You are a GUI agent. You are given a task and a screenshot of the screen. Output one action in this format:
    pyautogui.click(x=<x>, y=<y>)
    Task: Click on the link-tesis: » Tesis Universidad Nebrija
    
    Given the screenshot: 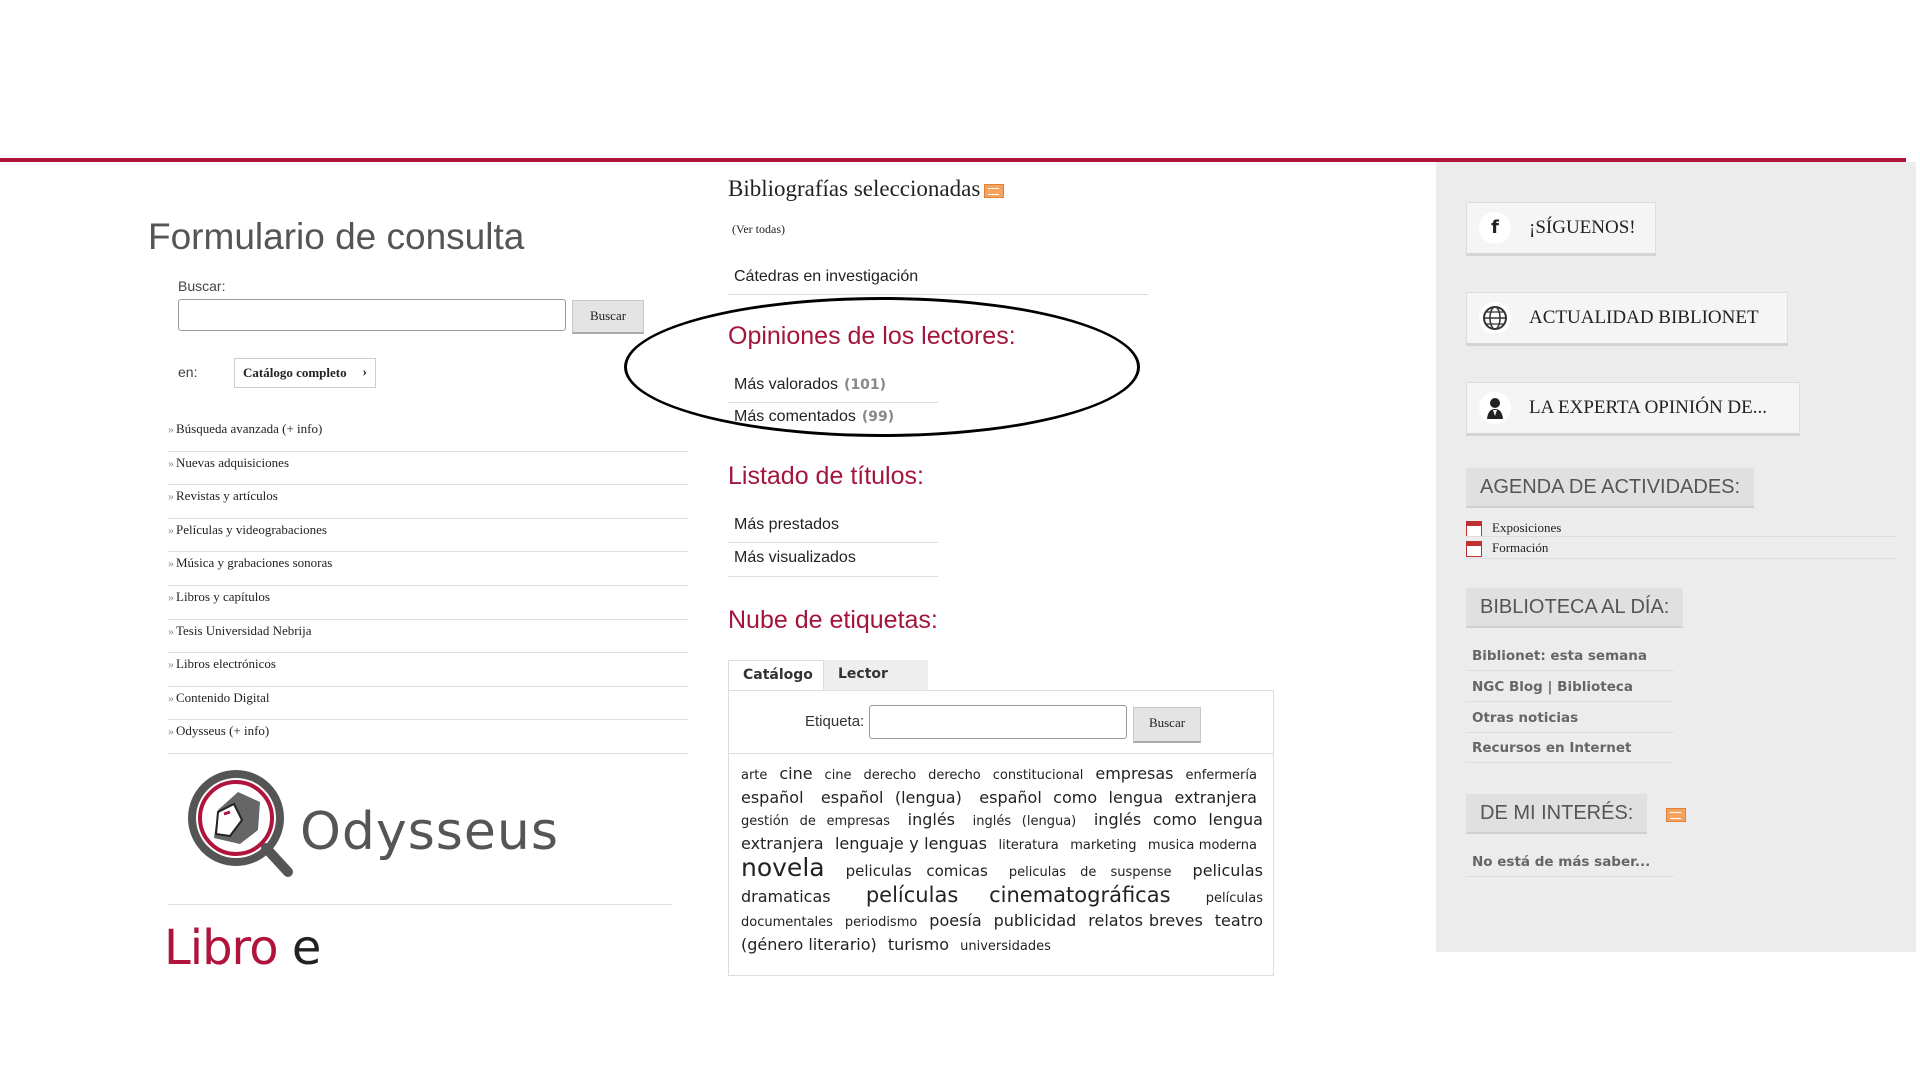 What is the action you would take?
    pyautogui.click(x=428, y=637)
    